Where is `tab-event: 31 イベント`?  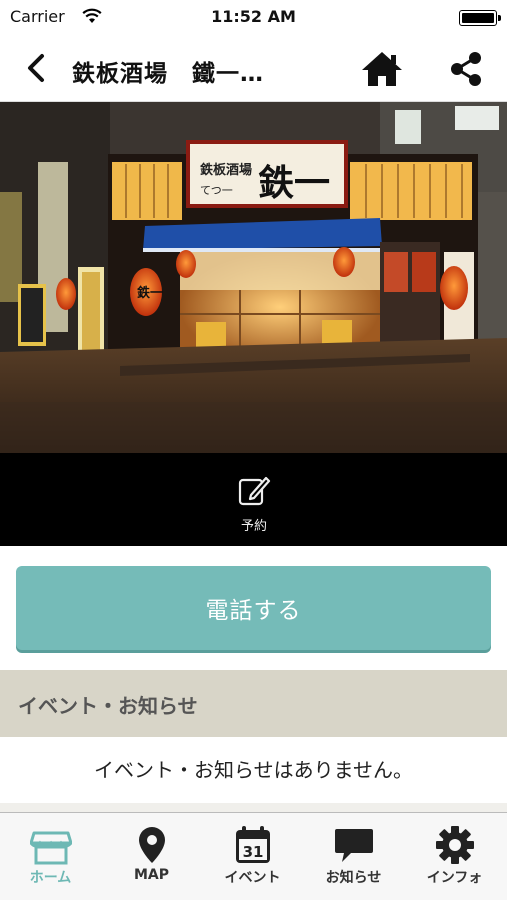 tab-event: 31 イベント is located at coordinates (252, 856).